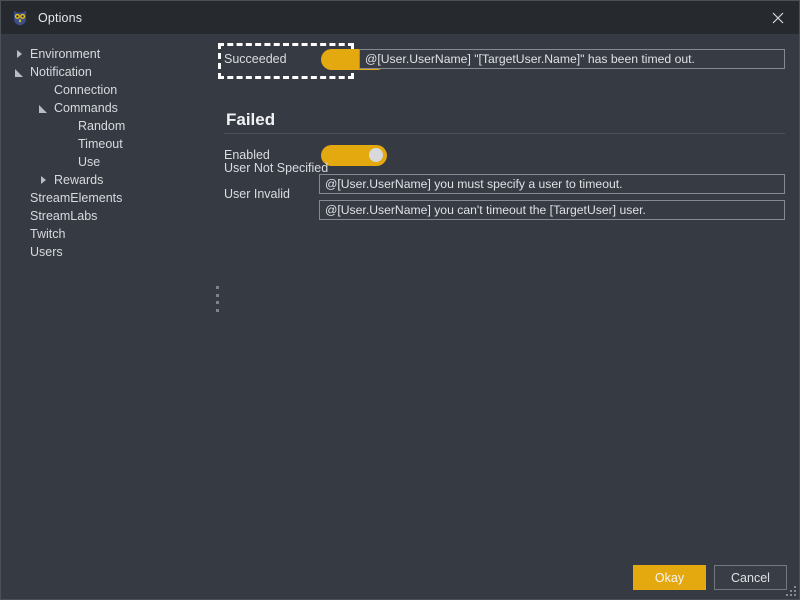 This screenshot has width=800, height=600. What do you see at coordinates (272, 184) in the screenshot?
I see `user-invalid-row: User Invalid` at bounding box center [272, 184].